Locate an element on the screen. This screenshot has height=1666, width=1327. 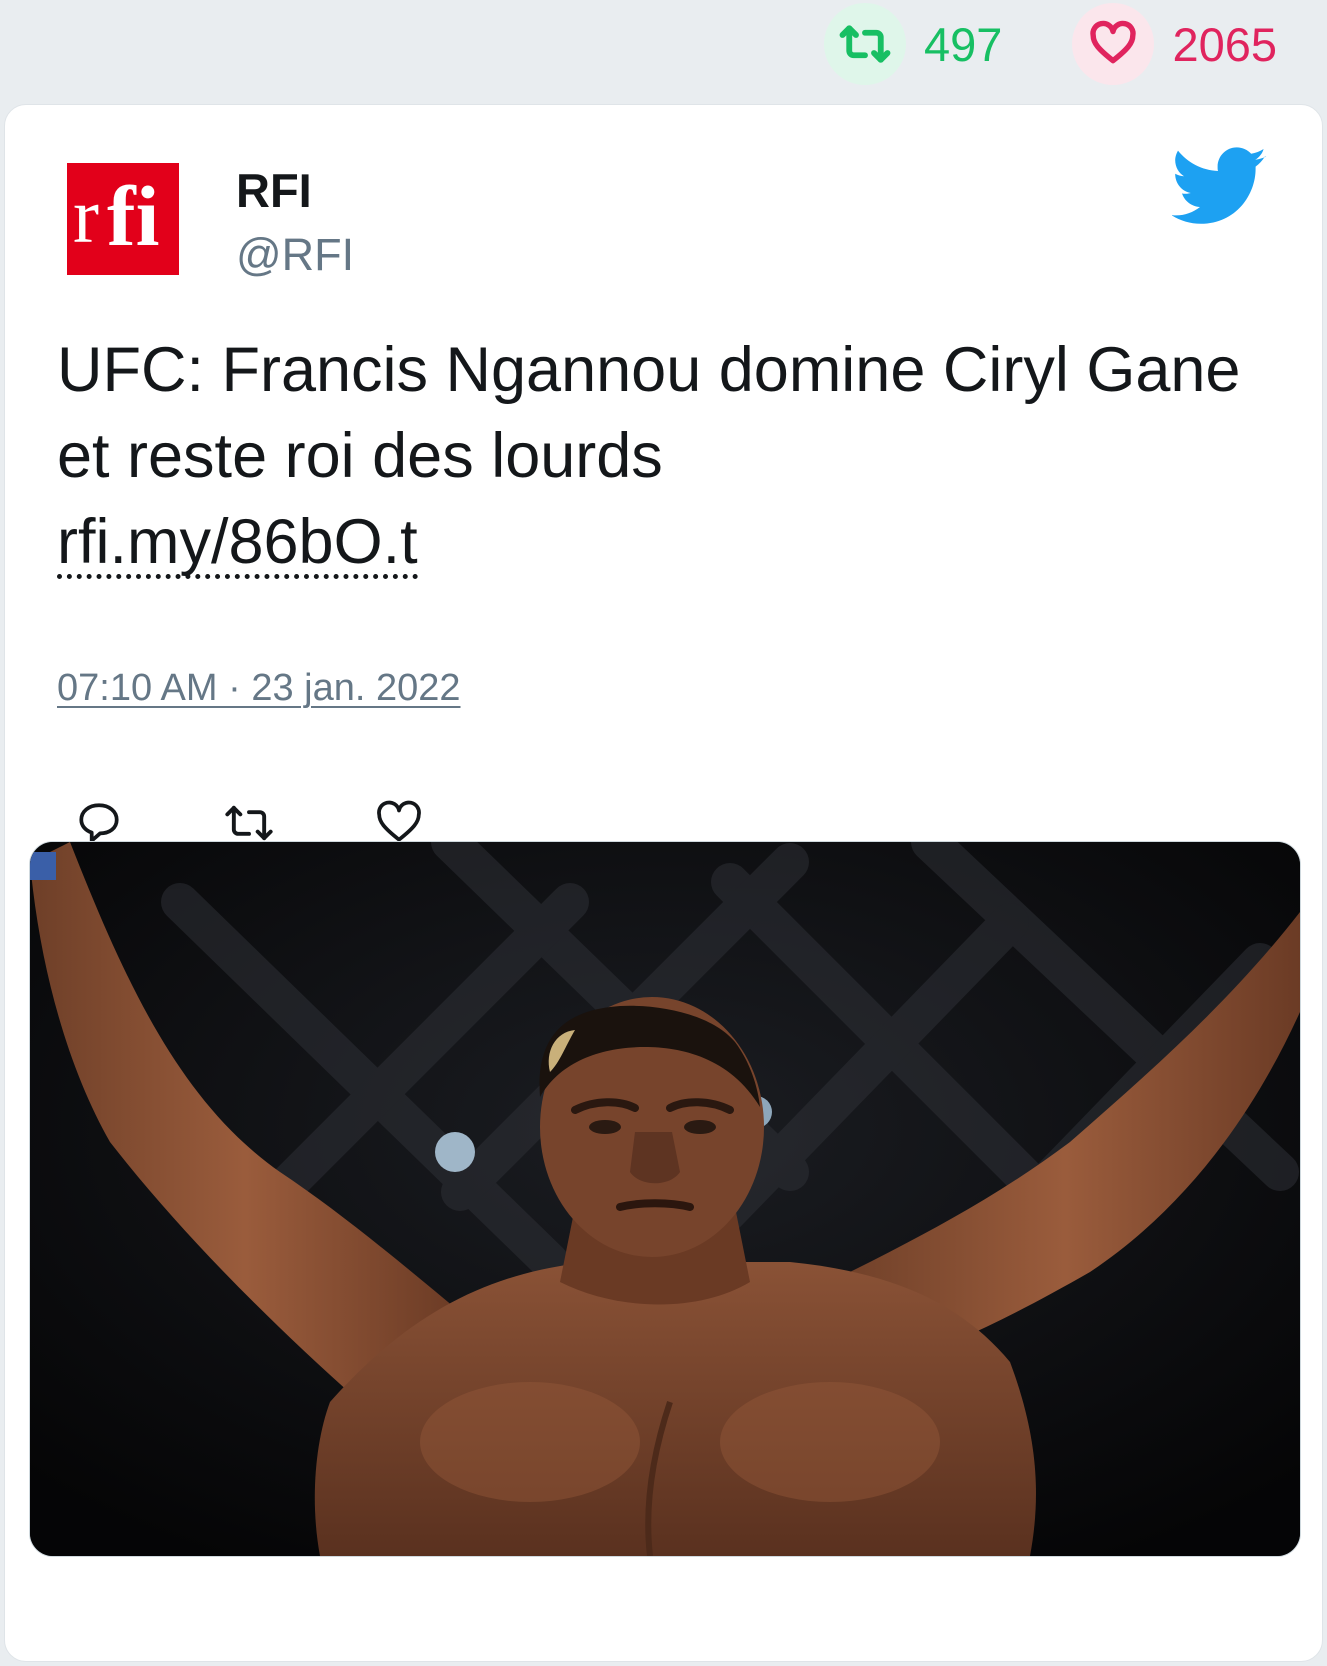
eye-left is located at coordinates (605, 1127).